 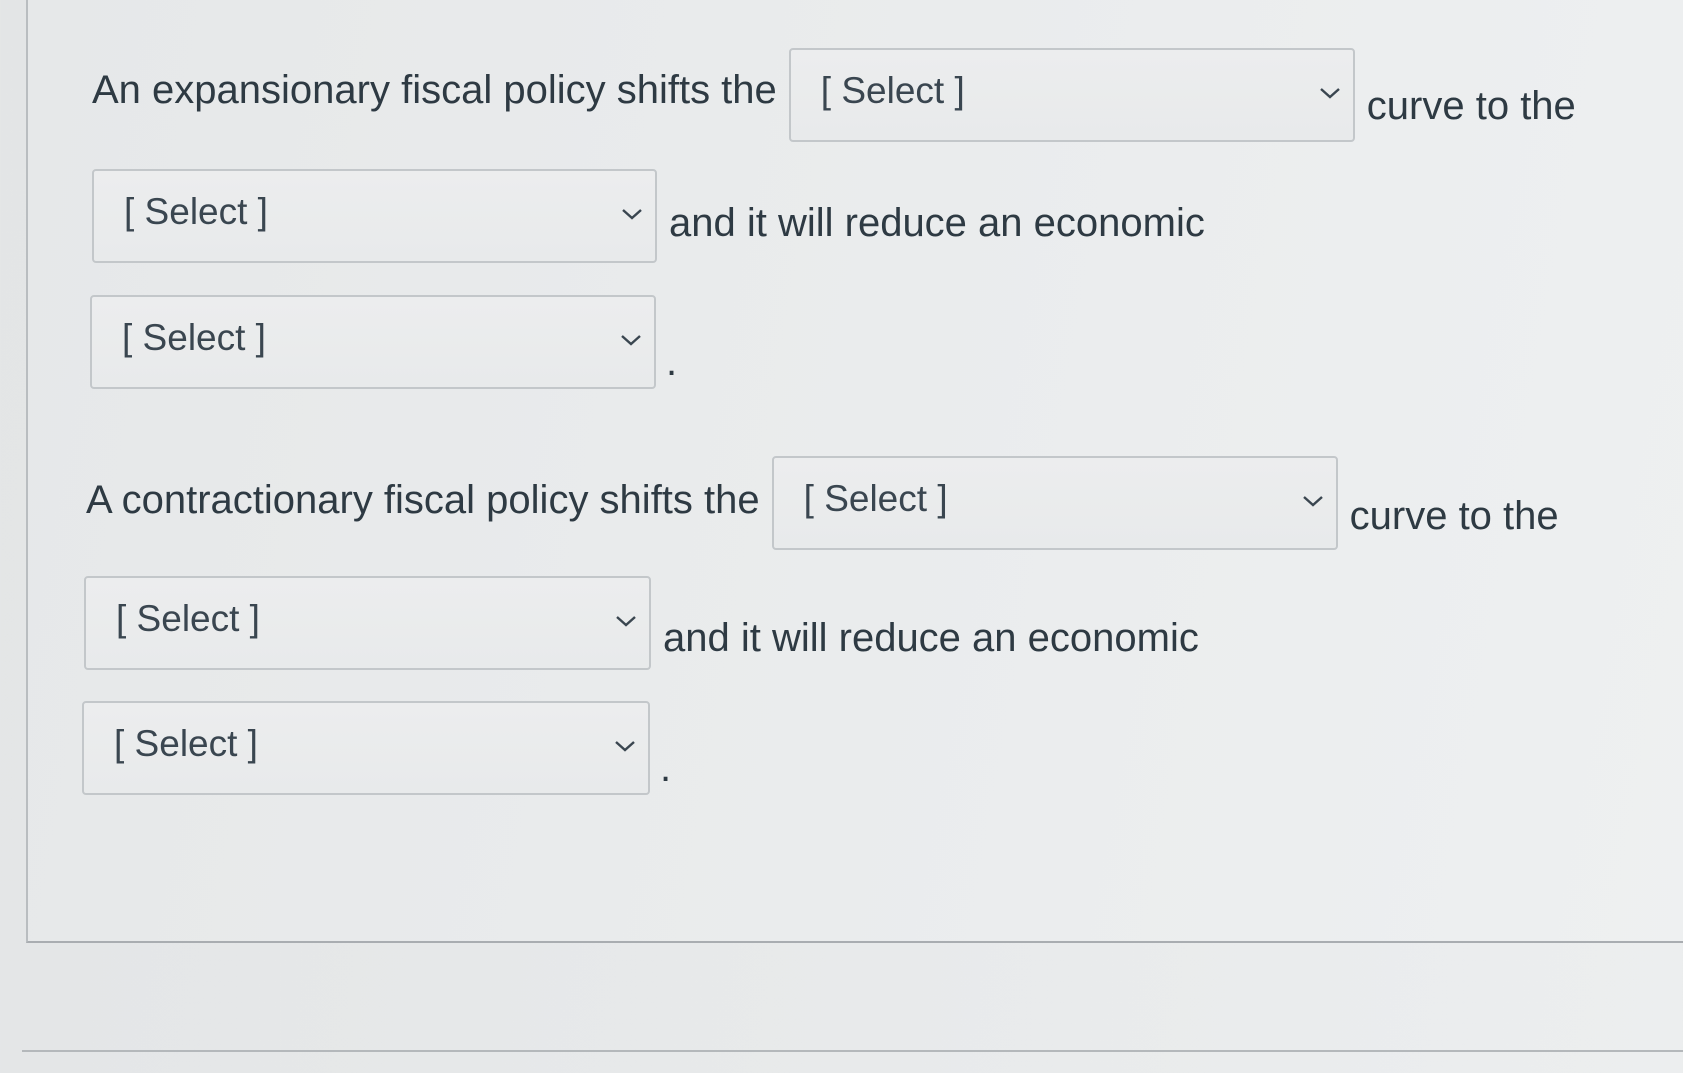 What do you see at coordinates (666, 768) in the screenshot?
I see `q2-end-period: .` at bounding box center [666, 768].